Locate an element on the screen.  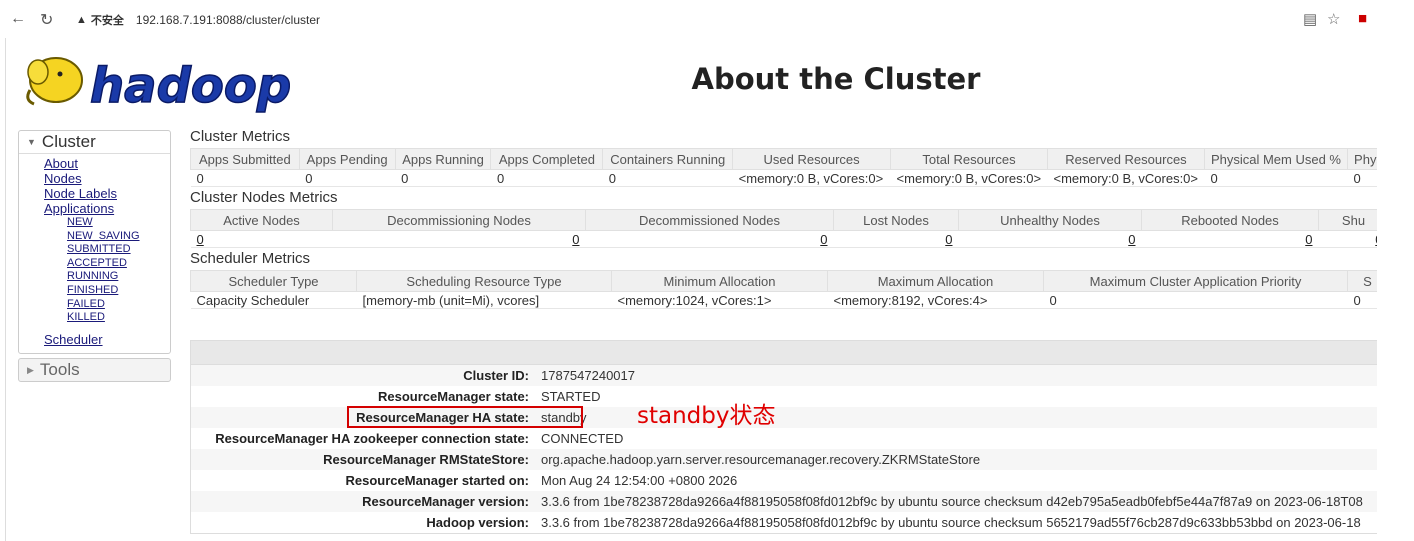
app-state-killed: KILLED is located at coordinates (118, 318).